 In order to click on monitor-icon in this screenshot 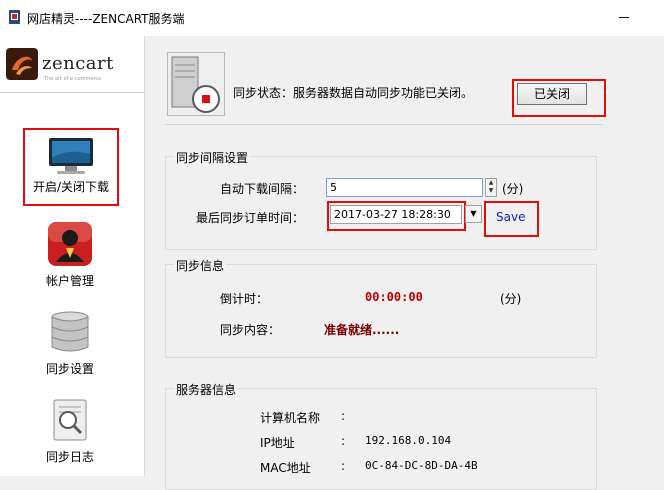, I will do `click(71, 156)`.